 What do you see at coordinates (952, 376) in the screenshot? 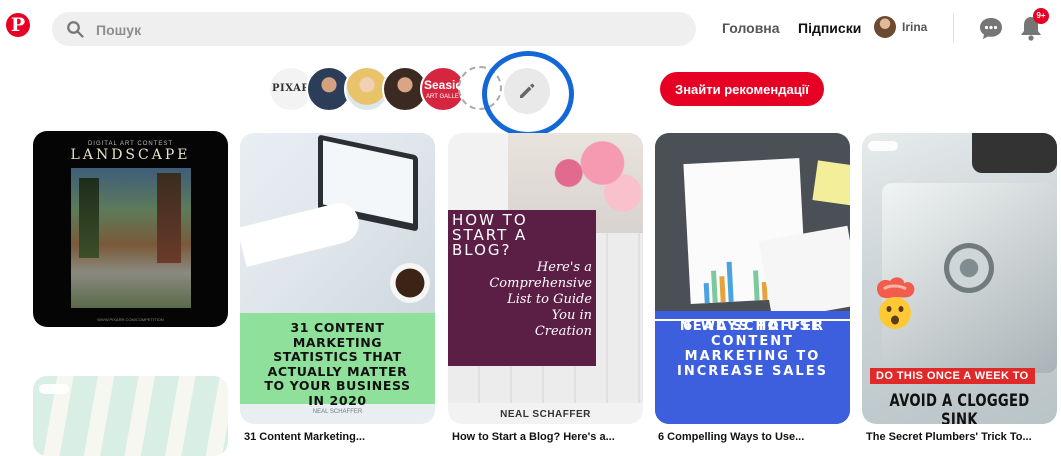
I see `pin-tag: DO THIS ONCE A WEEK TO` at bounding box center [952, 376].